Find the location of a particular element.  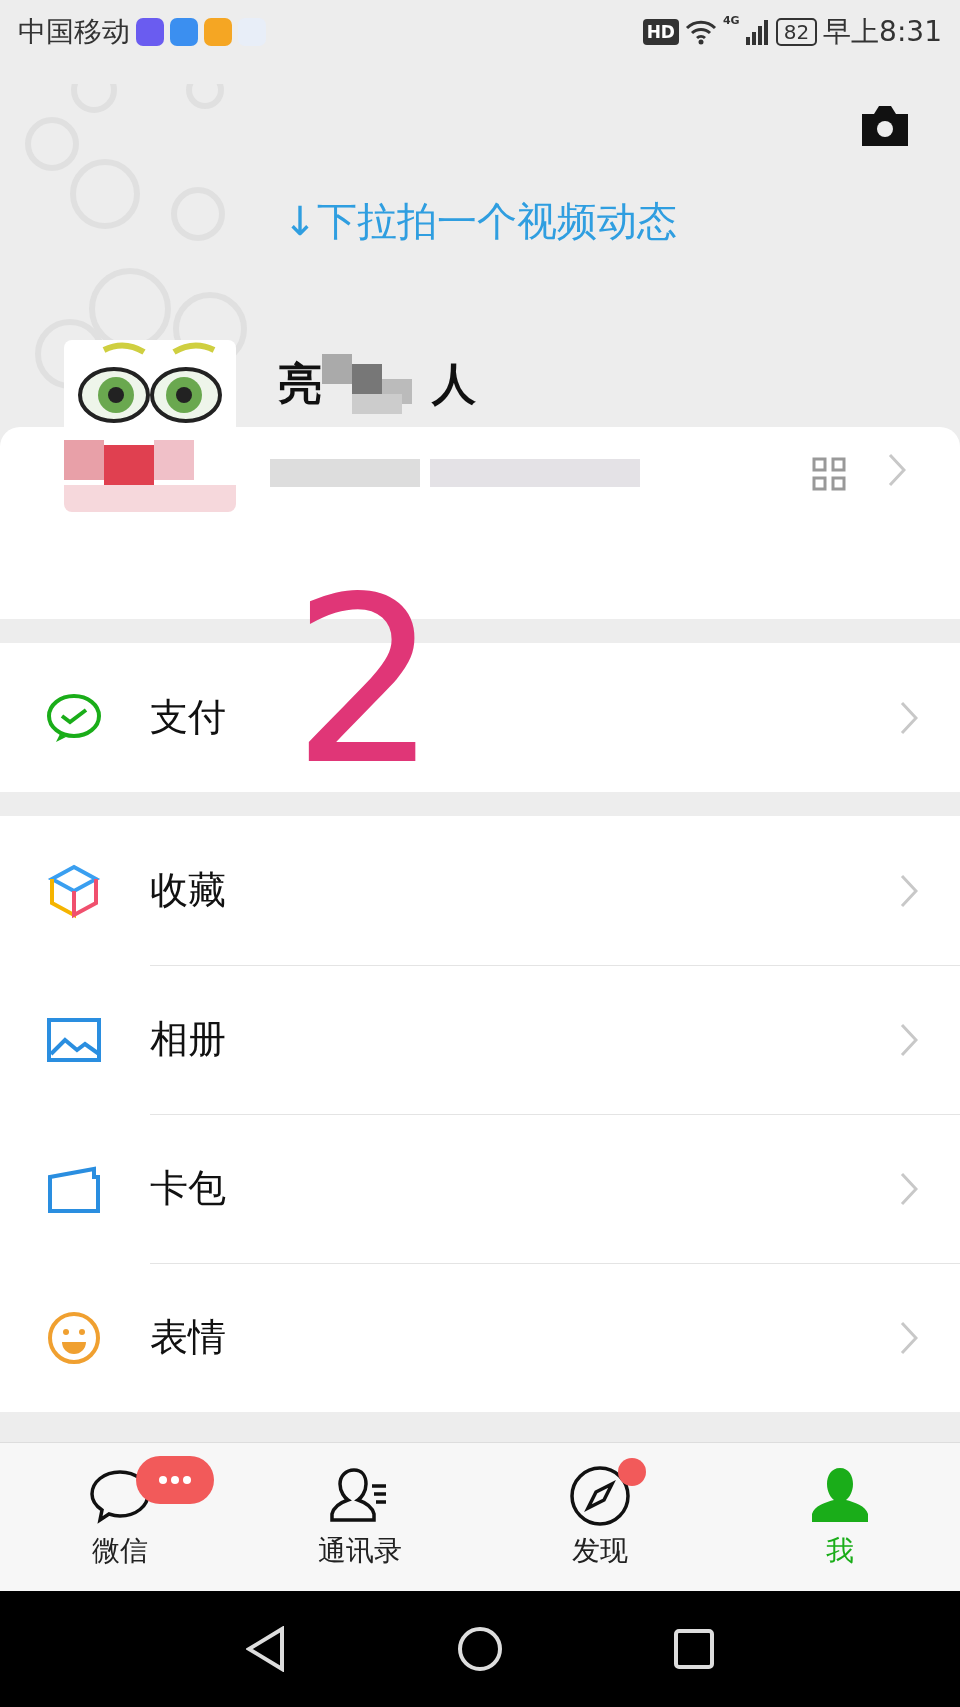

menu-item: 支付 is located at coordinates (188, 717).